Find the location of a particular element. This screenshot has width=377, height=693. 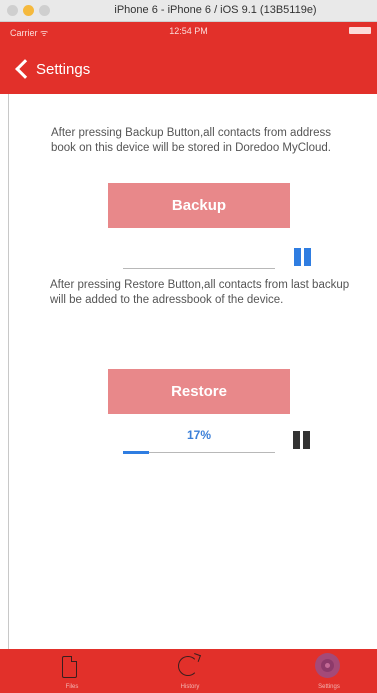

gear-icon is located at coordinates (327, 665).